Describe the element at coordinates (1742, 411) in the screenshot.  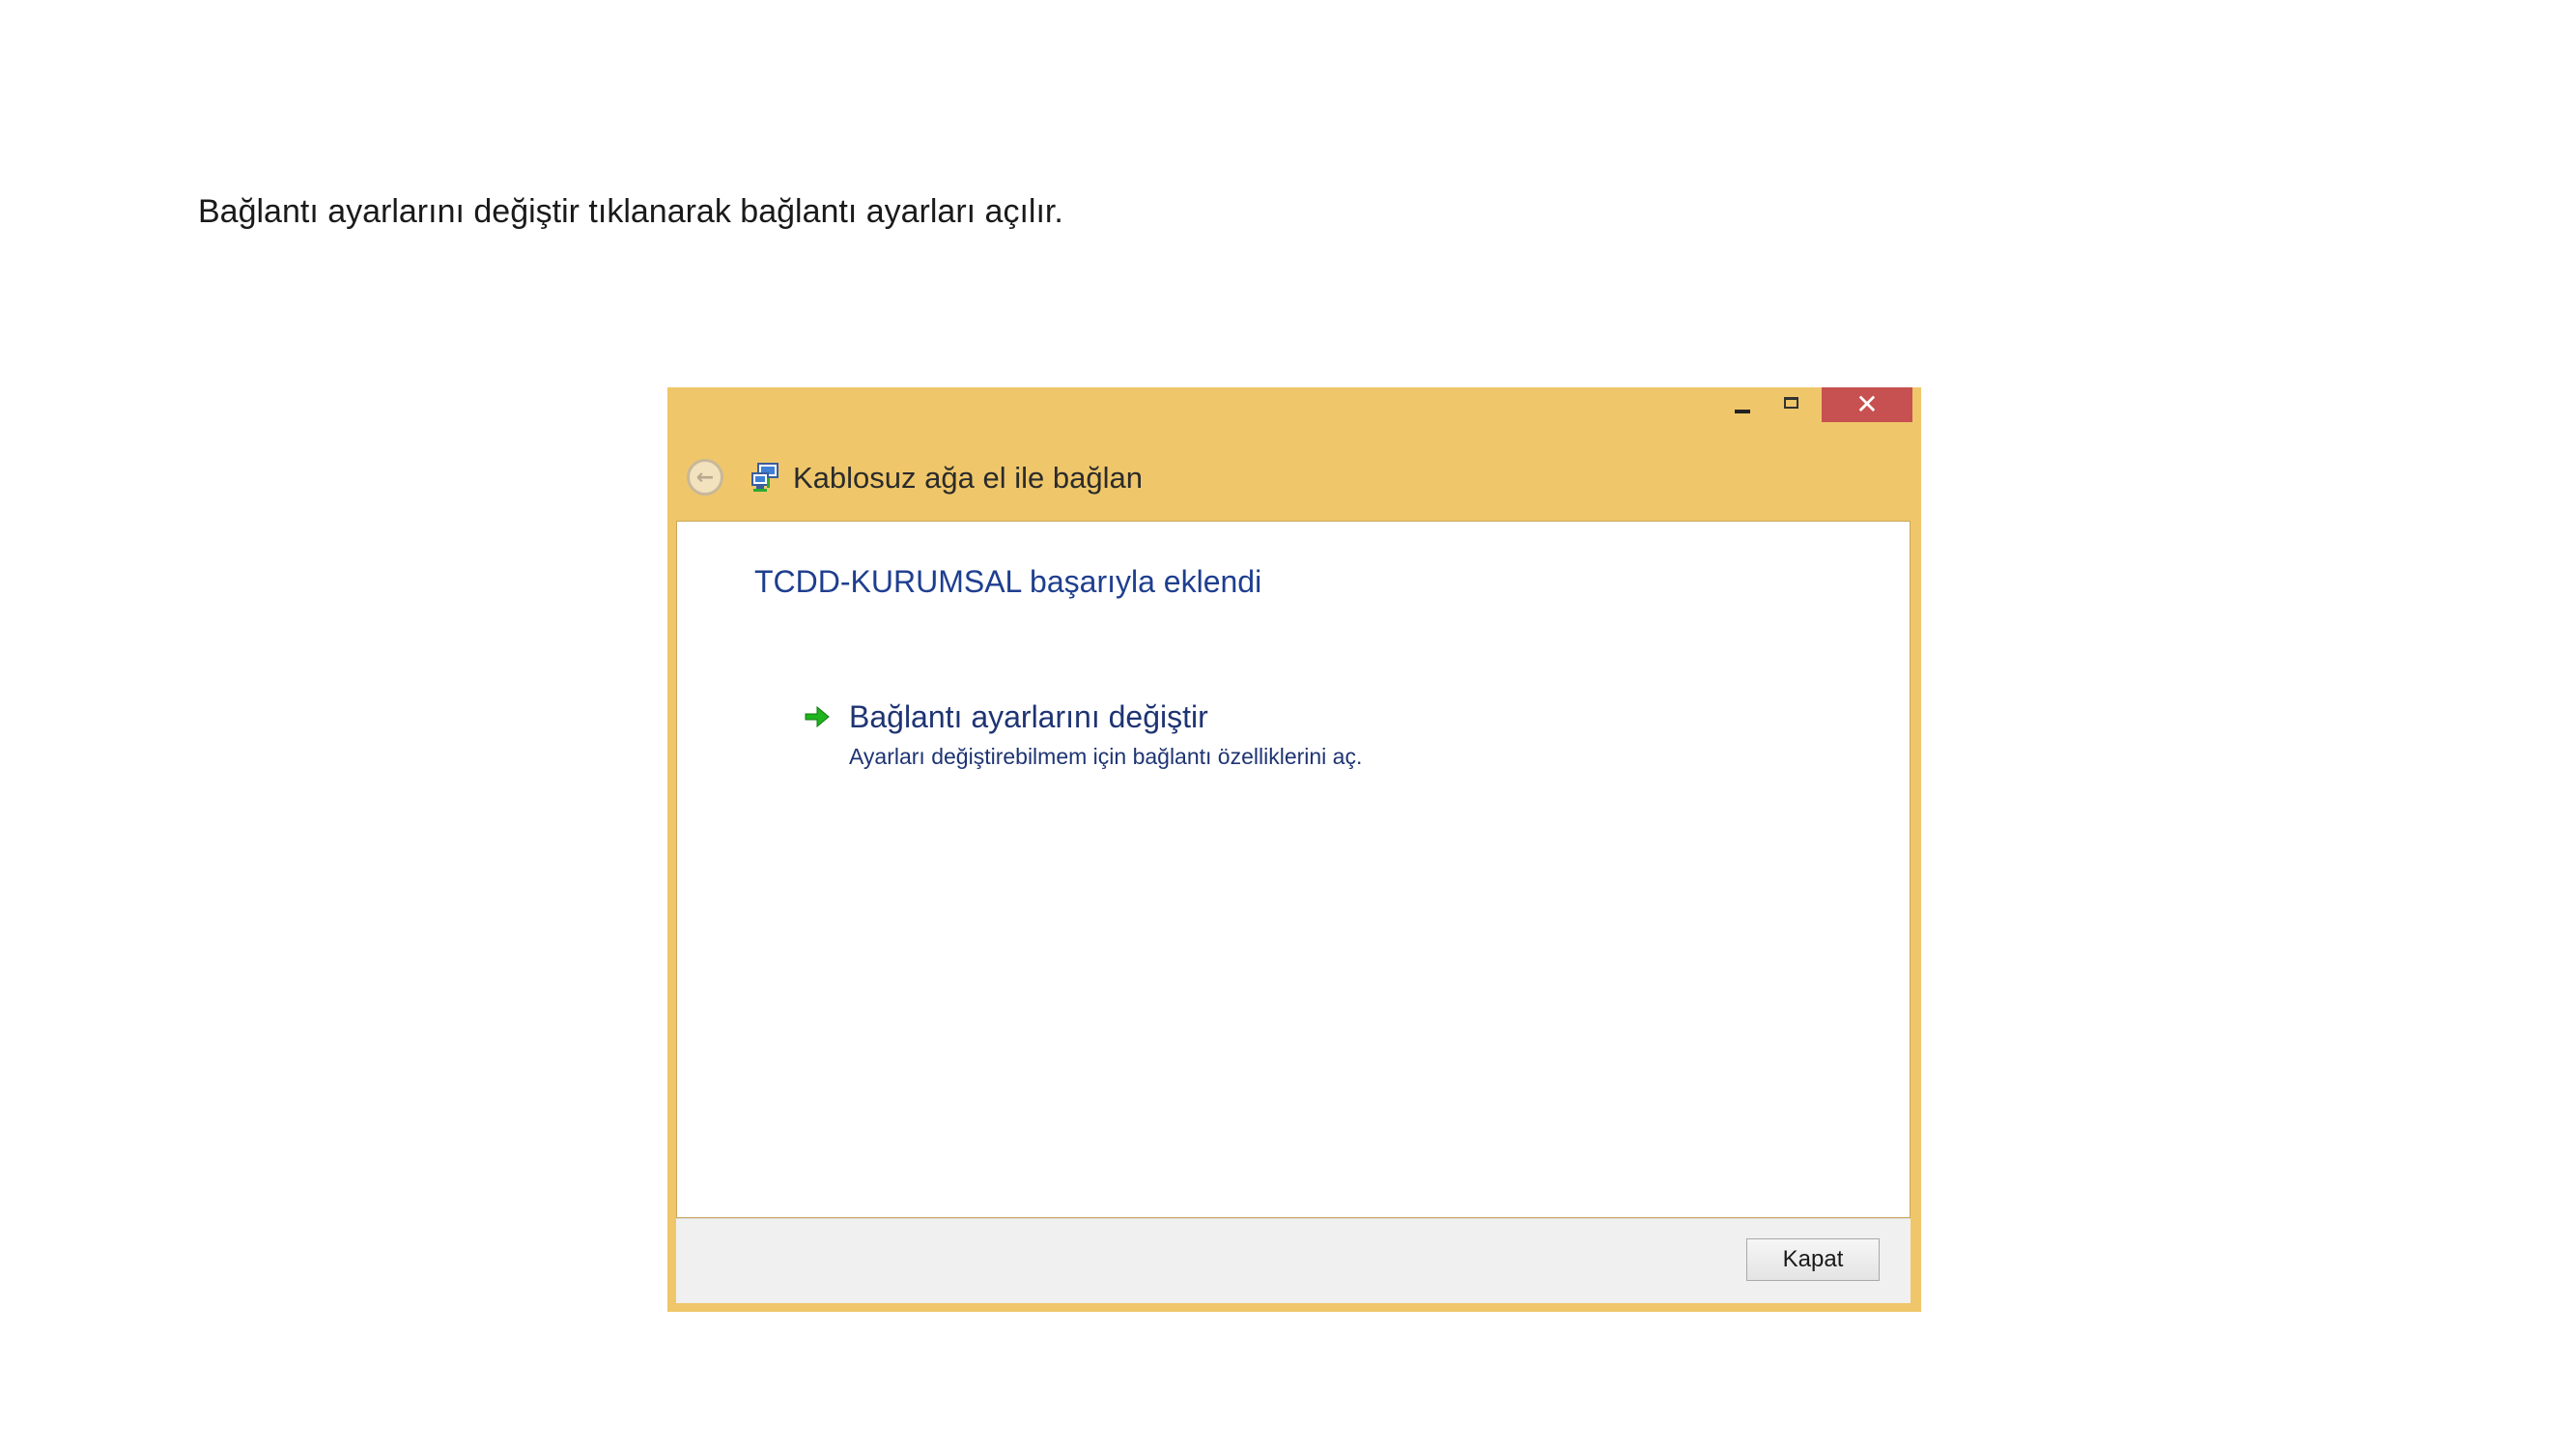
I see `minimize-icon` at that location.